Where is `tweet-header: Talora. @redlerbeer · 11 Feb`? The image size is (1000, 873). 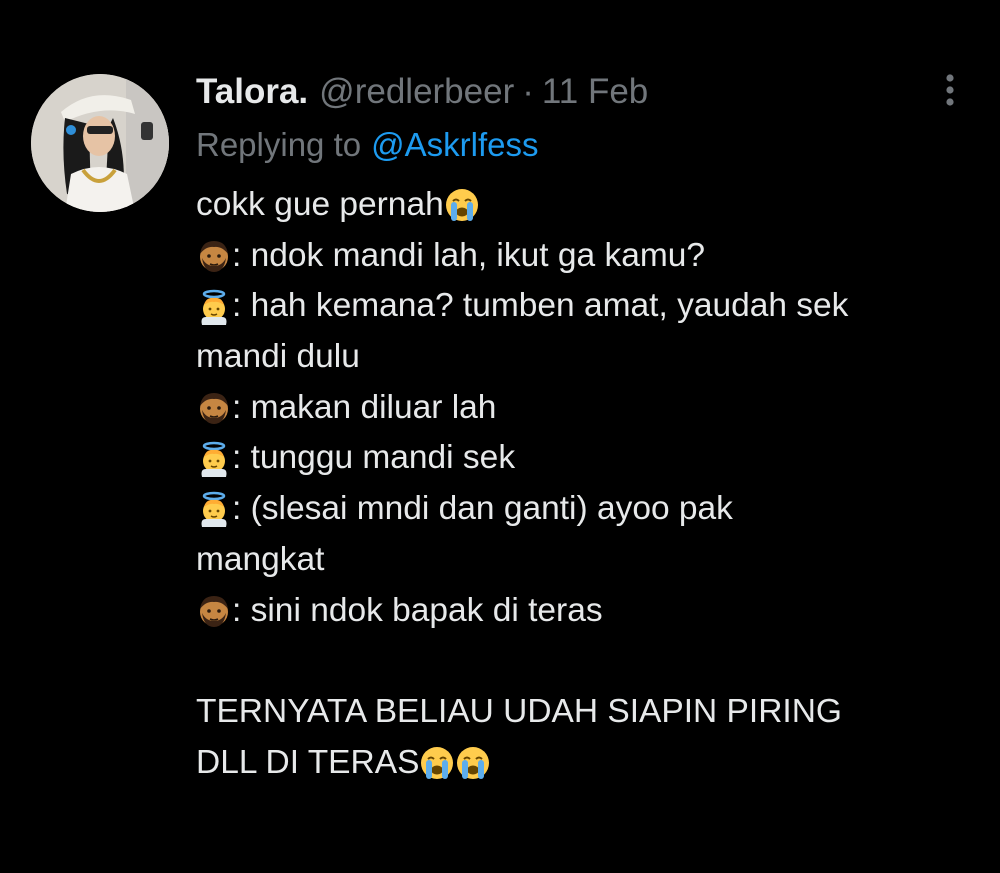 tweet-header: Talora. @redlerbeer · 11 Feb is located at coordinates (422, 92).